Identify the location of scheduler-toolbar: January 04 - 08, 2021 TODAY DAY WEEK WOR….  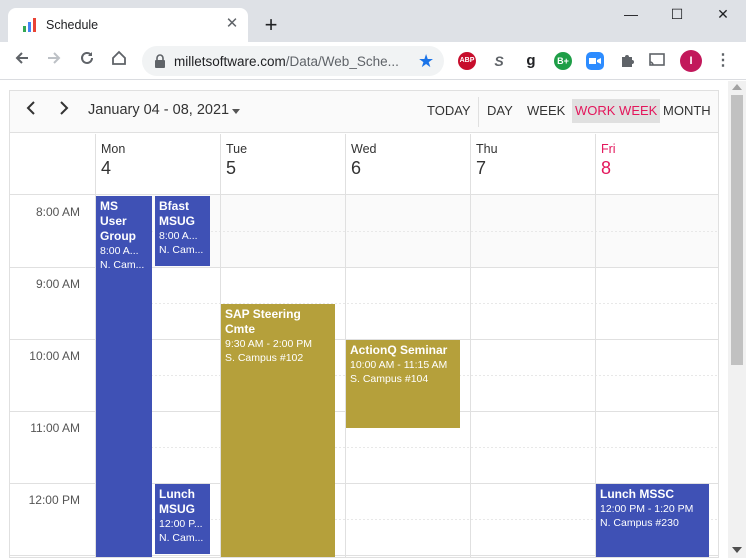
(364, 112).